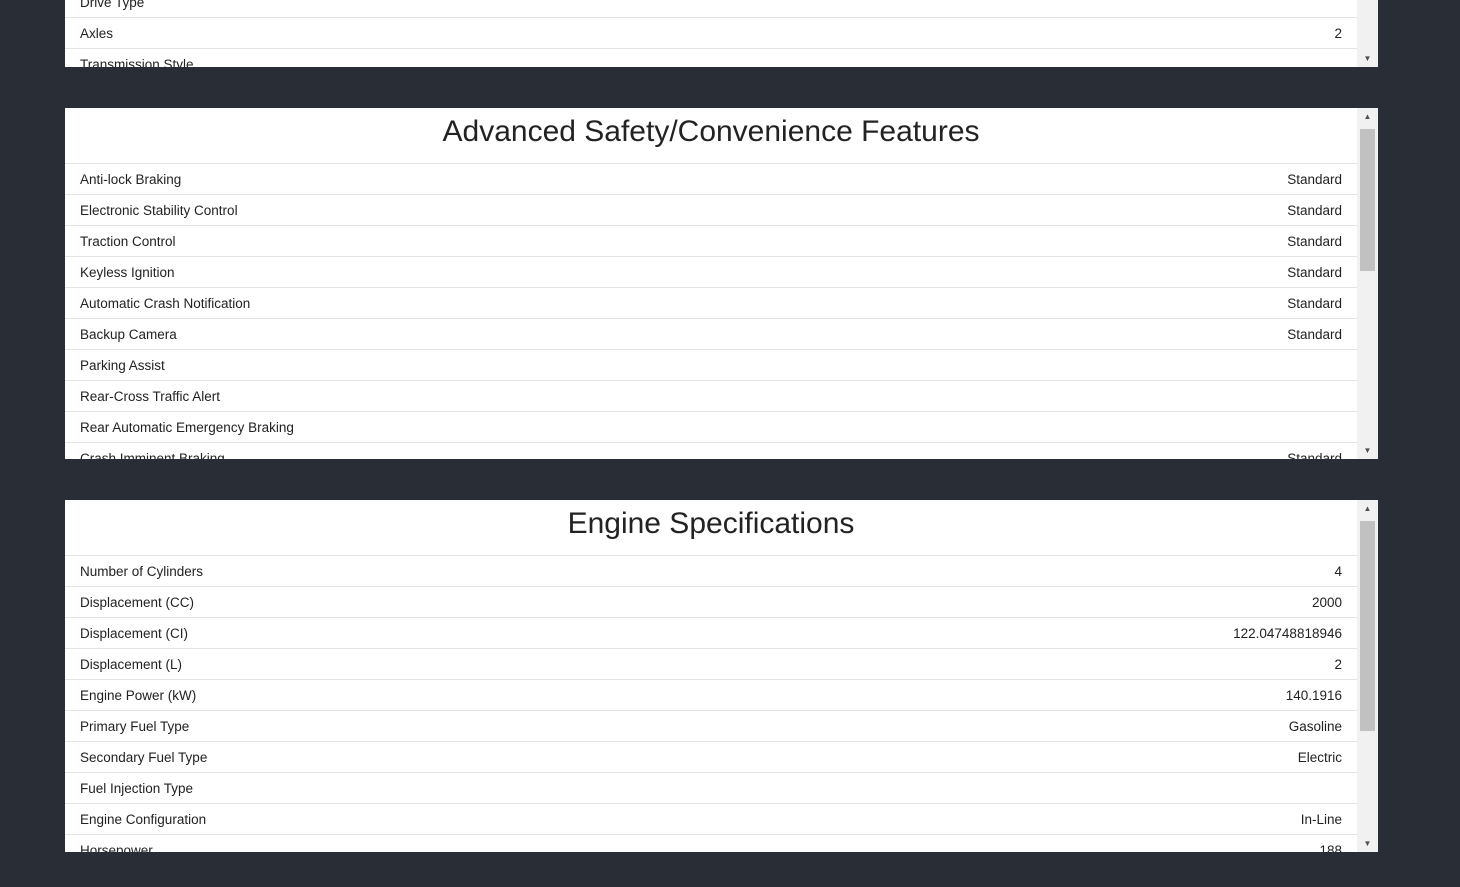 Image resolution: width=1460 pixels, height=887 pixels. I want to click on spec-label: Axles, so click(97, 33).